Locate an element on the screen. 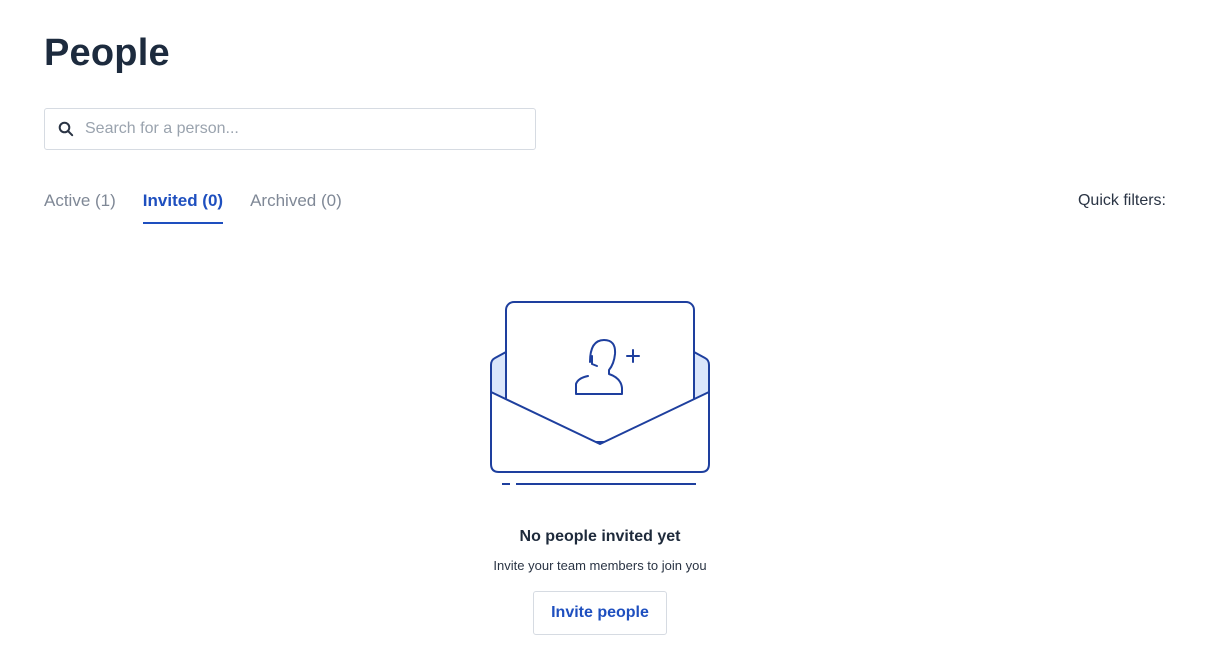  empty-state-subtitle: Invite your team members to join you is located at coordinates (600, 565).